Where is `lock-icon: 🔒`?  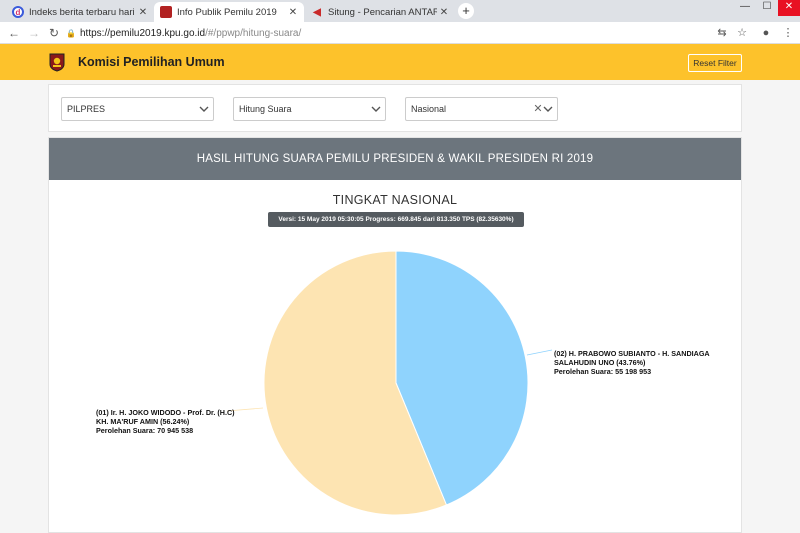
lock-icon: 🔒 is located at coordinates (71, 33).